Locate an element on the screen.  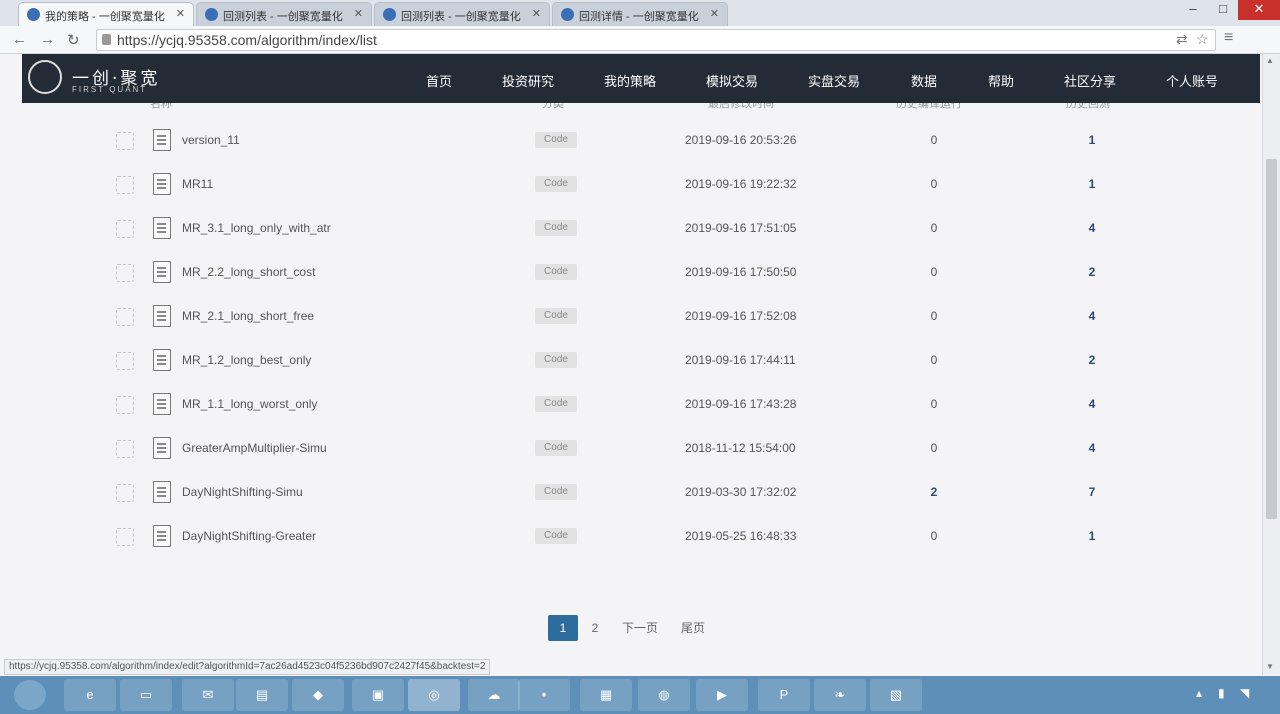
browser-tab-backtest-list-2: 回测列表 - 一创聚宽量化 ✕ is located at coordinates (462, 14).